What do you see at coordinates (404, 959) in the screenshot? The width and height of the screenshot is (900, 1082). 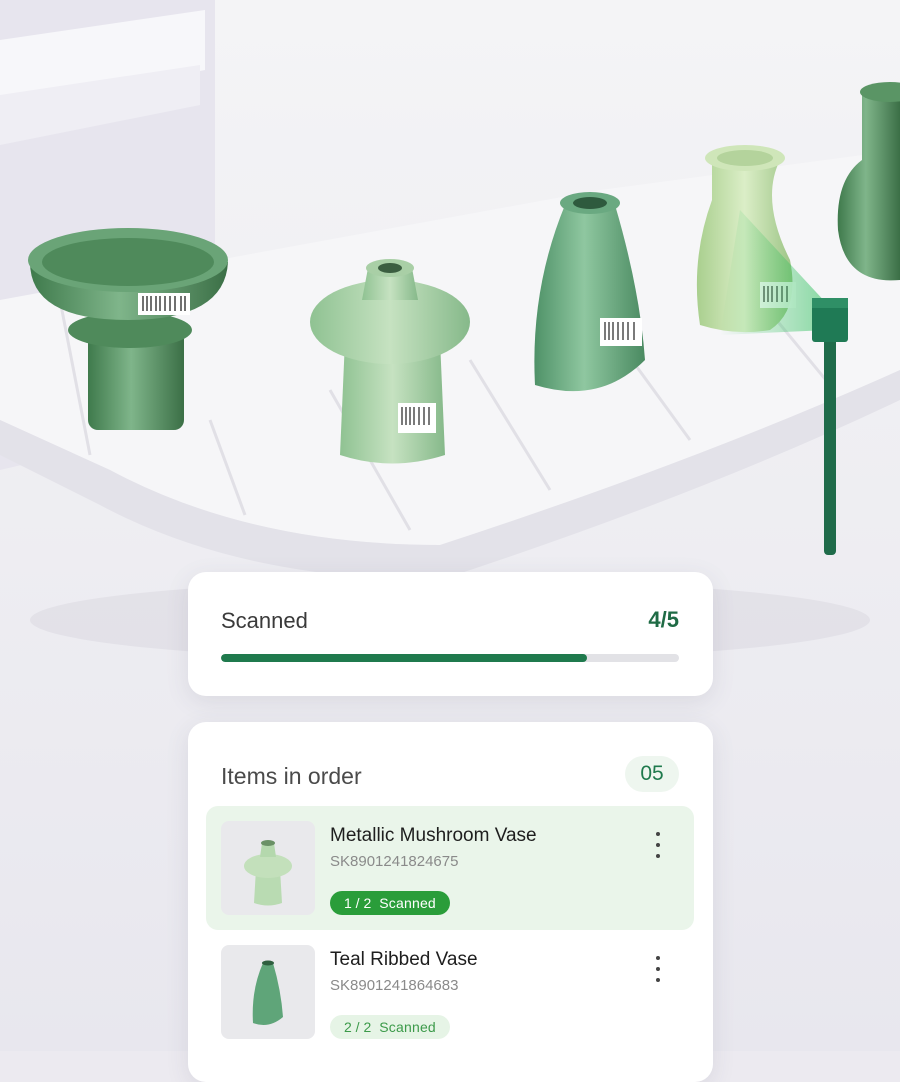 I see `item-name: Teal Ribbed Vase` at bounding box center [404, 959].